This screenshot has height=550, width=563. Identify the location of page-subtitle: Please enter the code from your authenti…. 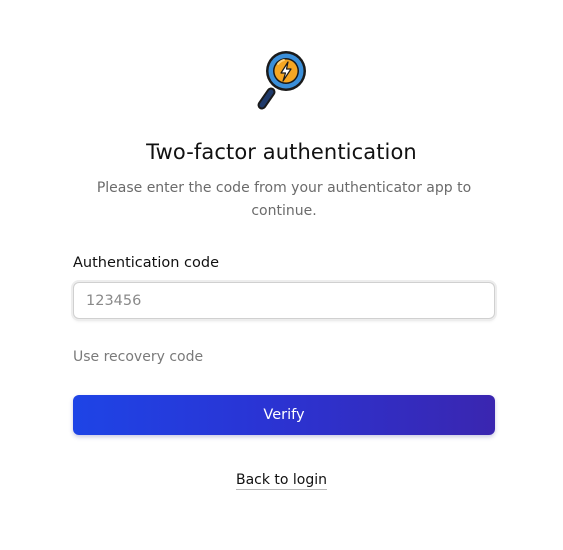
(284, 199).